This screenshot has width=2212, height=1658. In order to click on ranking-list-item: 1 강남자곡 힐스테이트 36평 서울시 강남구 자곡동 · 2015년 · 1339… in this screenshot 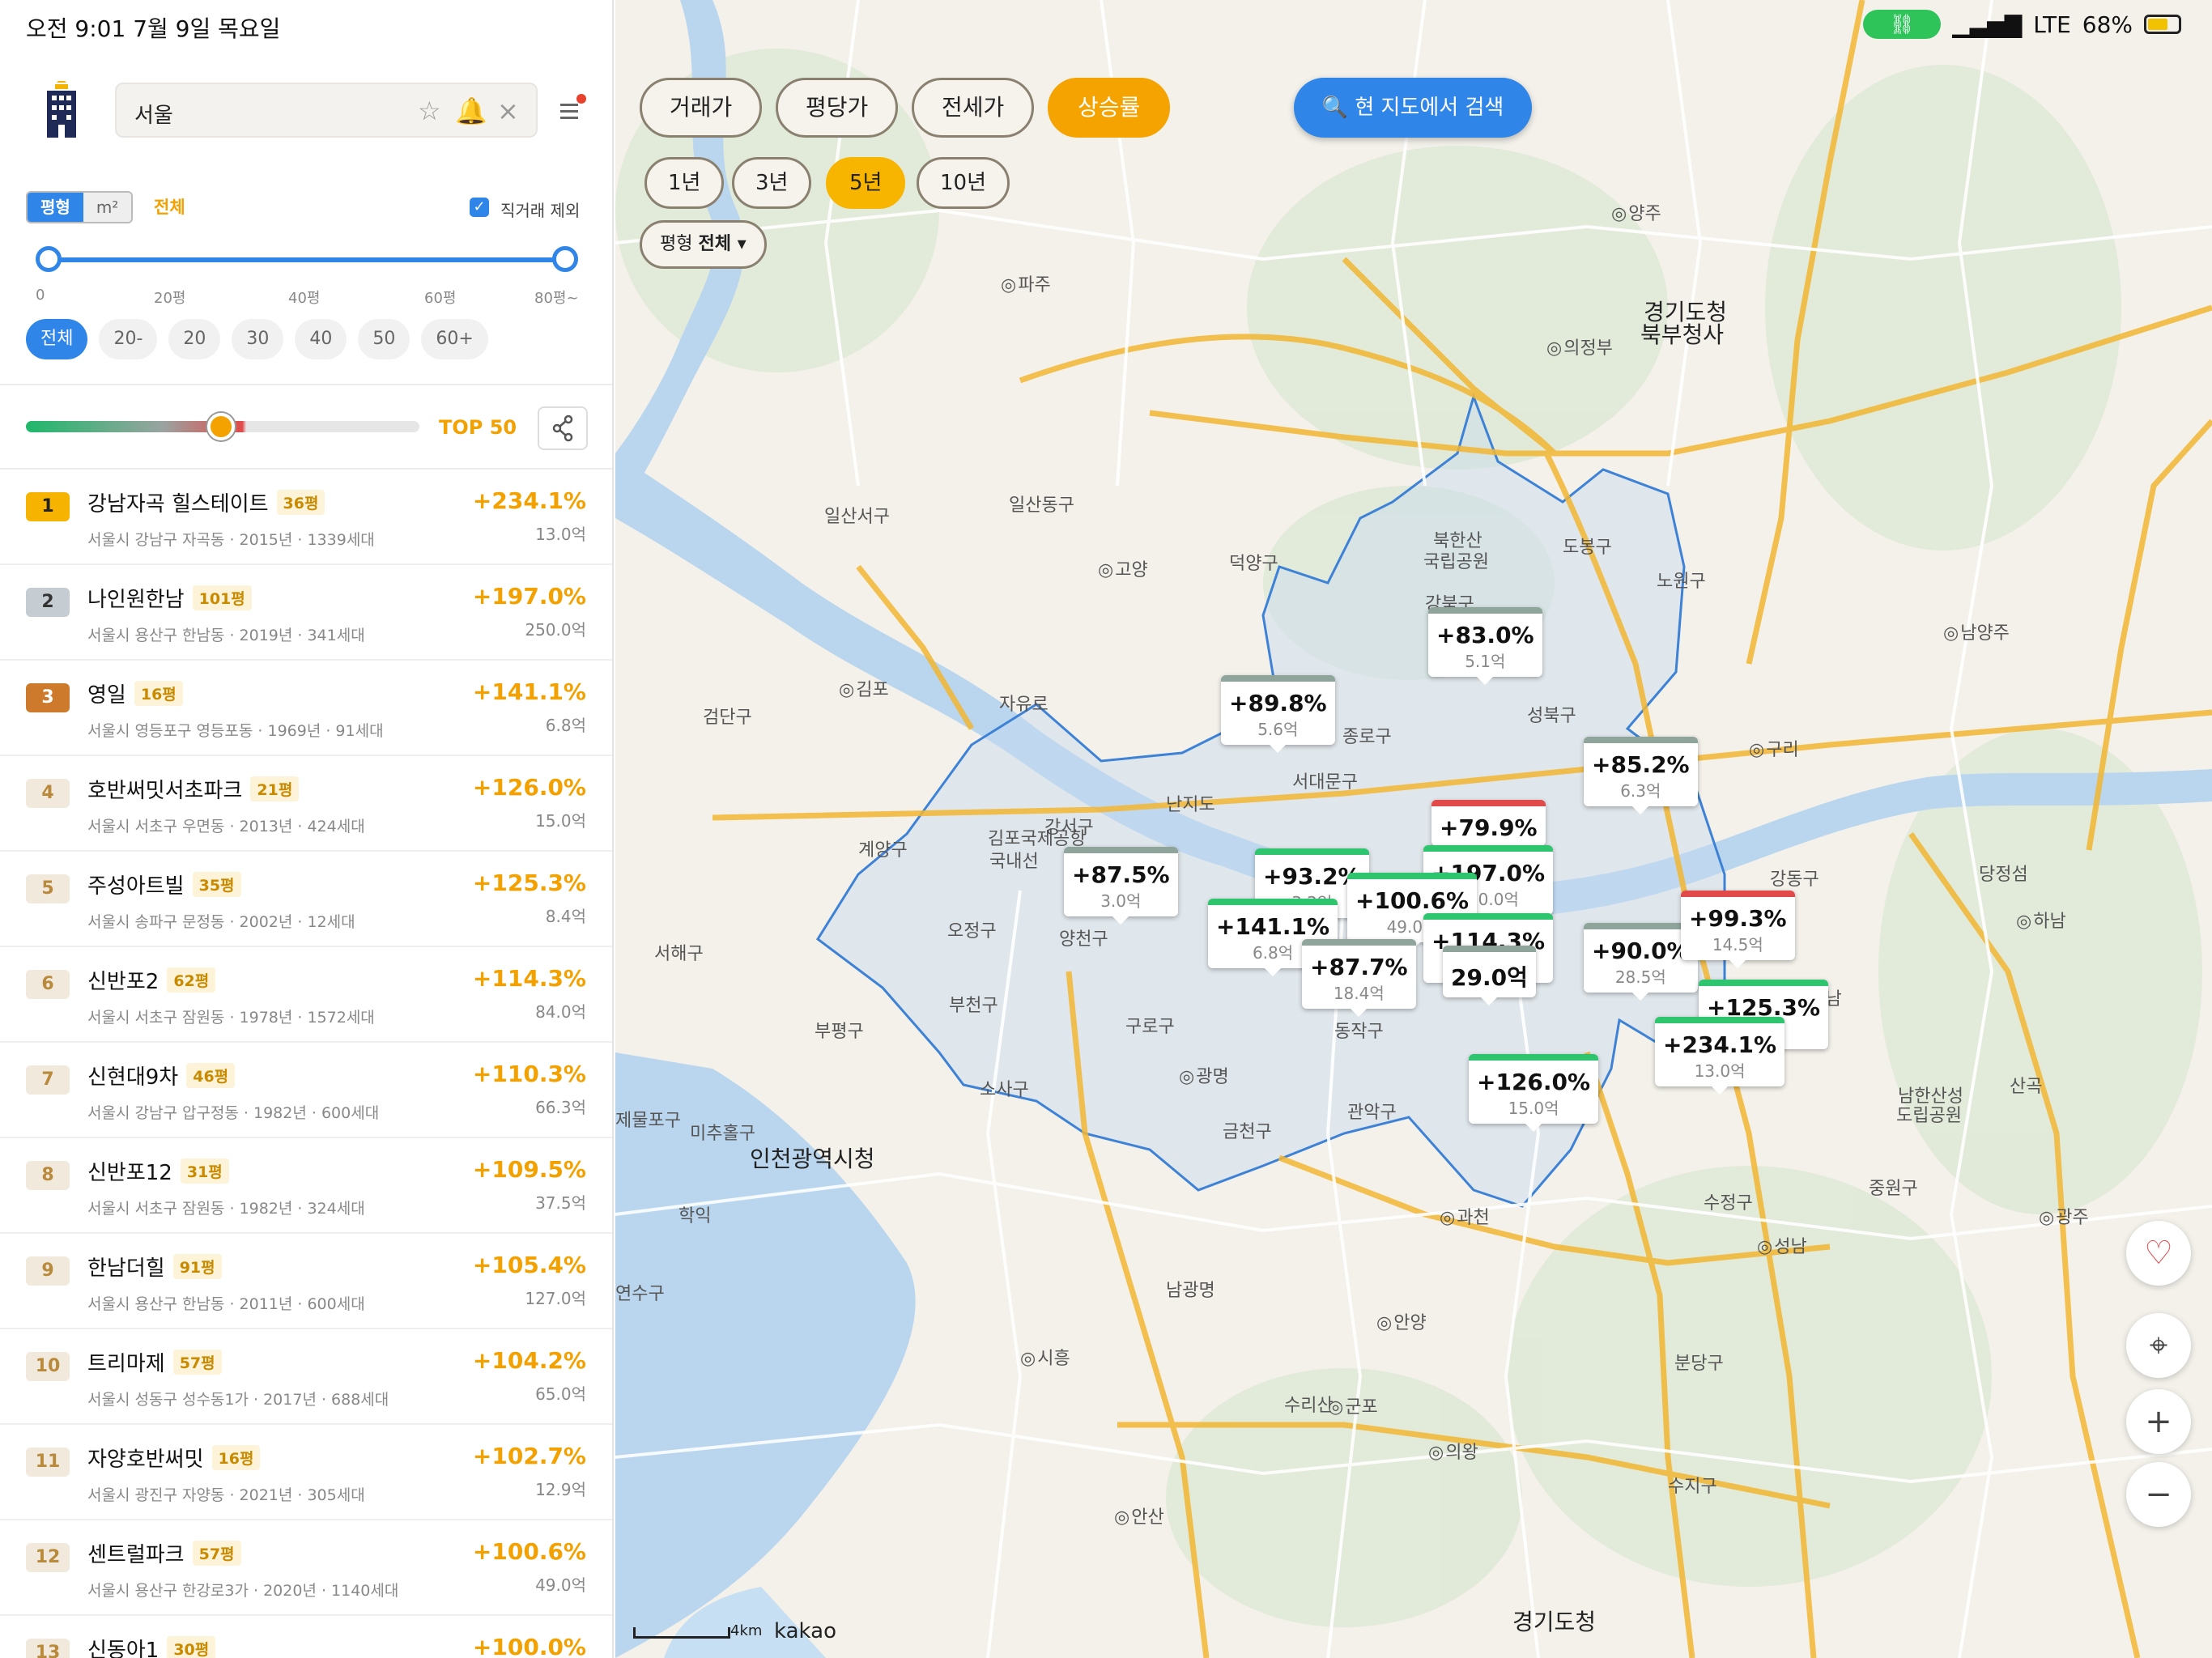, I will do `click(306, 517)`.